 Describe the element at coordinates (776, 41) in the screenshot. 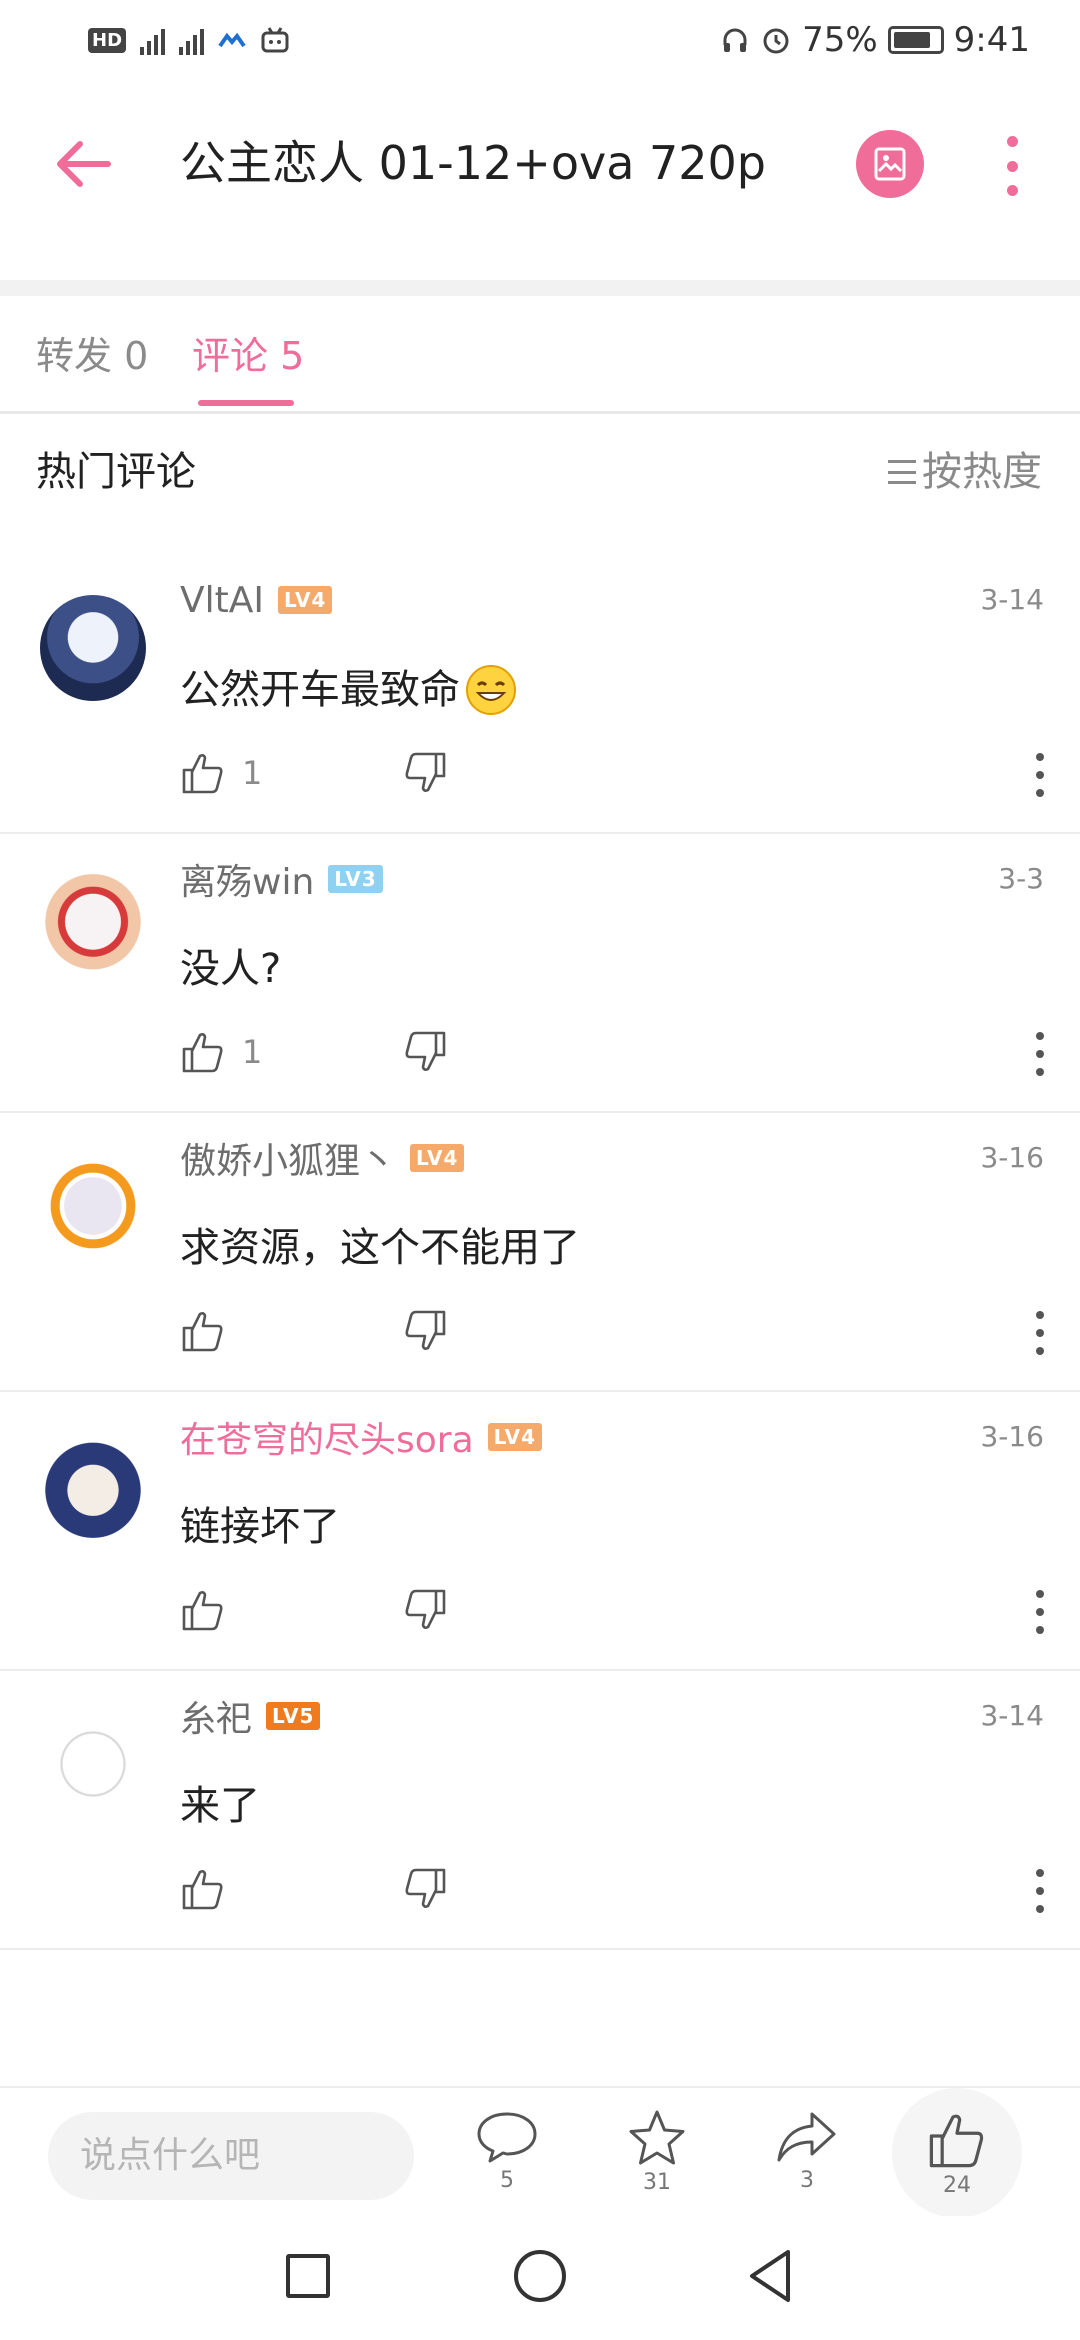

I see `alarm-icon` at that location.